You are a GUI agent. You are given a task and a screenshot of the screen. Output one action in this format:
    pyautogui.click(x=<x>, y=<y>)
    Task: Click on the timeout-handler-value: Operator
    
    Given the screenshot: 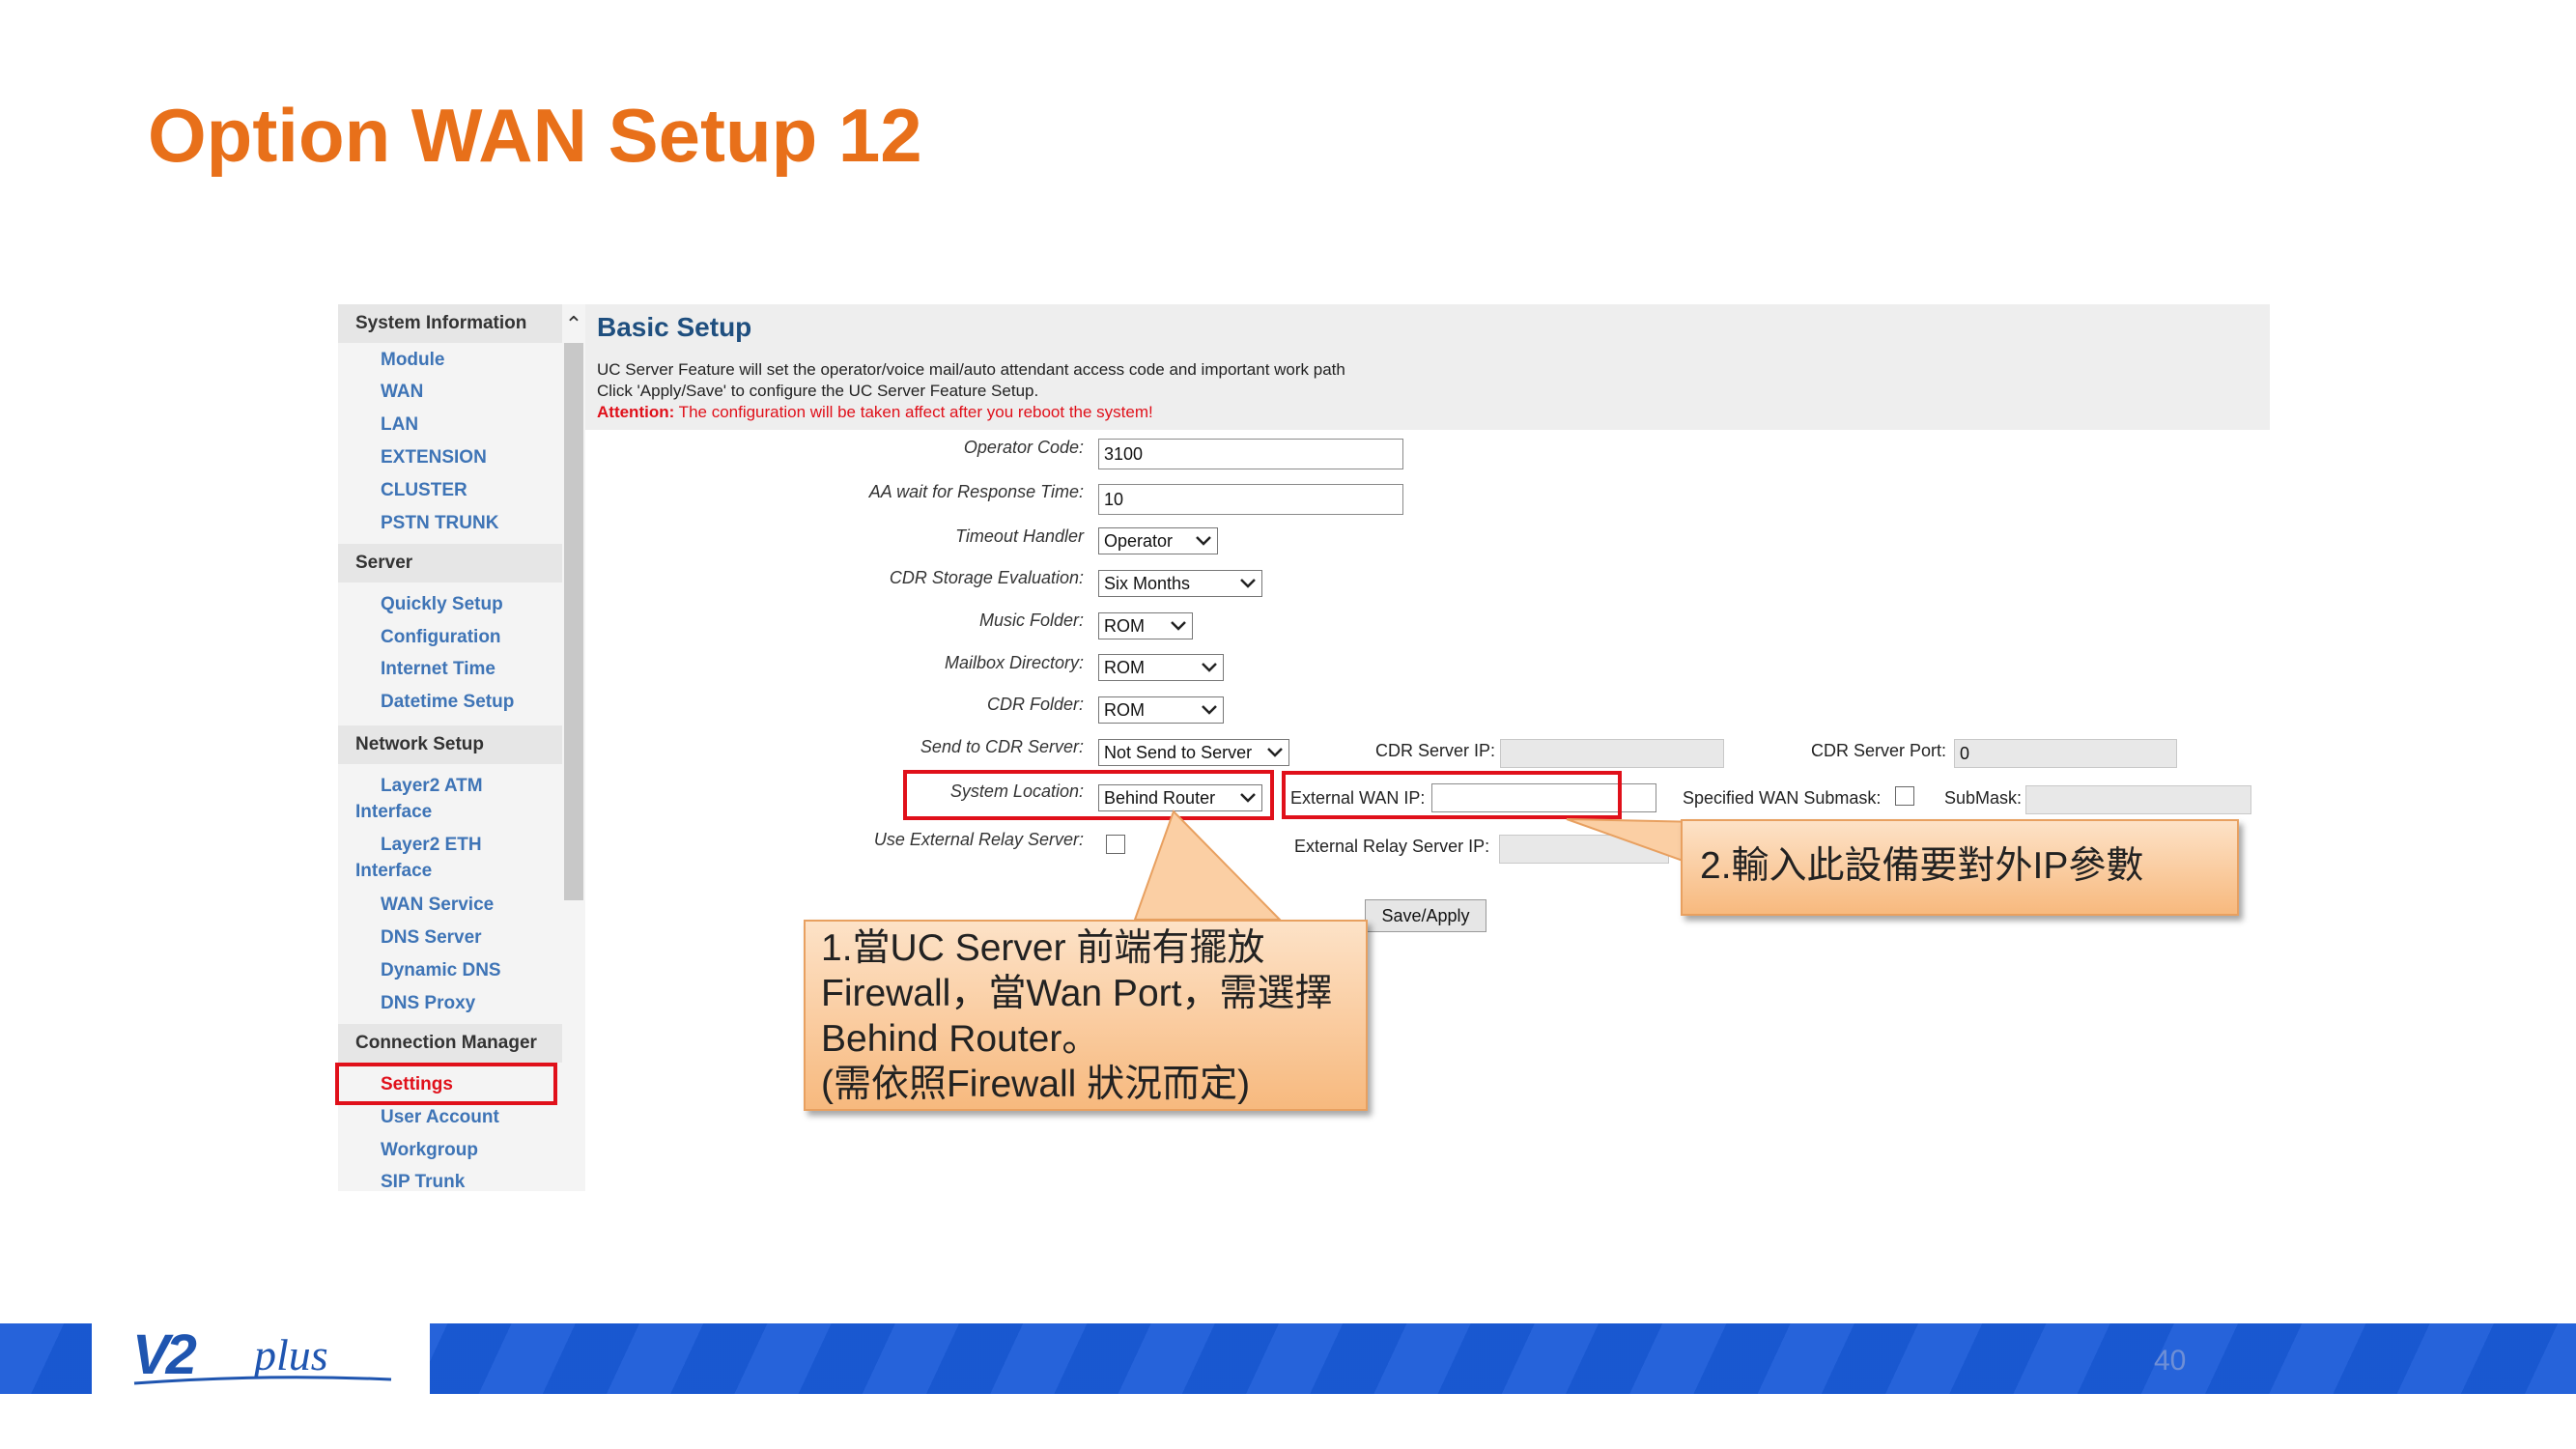 What is the action you would take?
    pyautogui.click(x=1139, y=541)
    